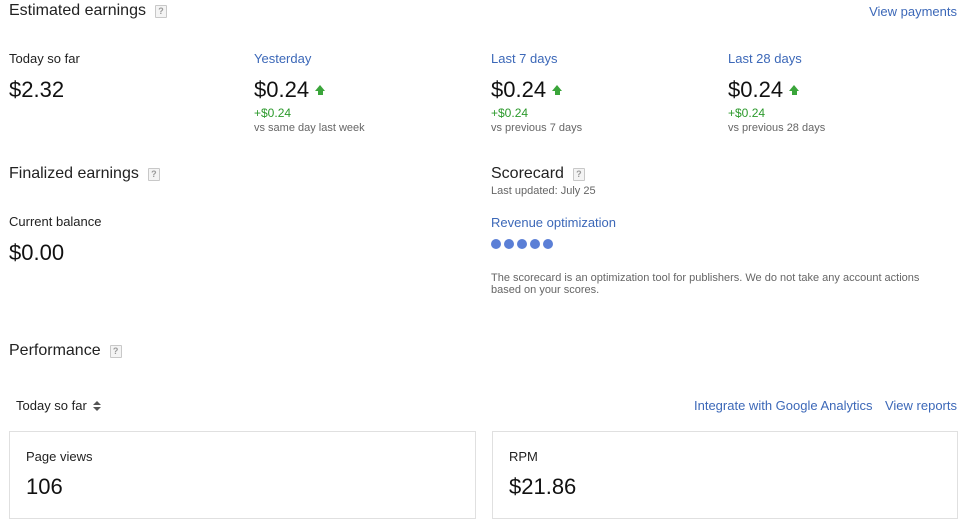 This screenshot has height=525, width=970. I want to click on last-7-days-value: $0.24, so click(527, 90).